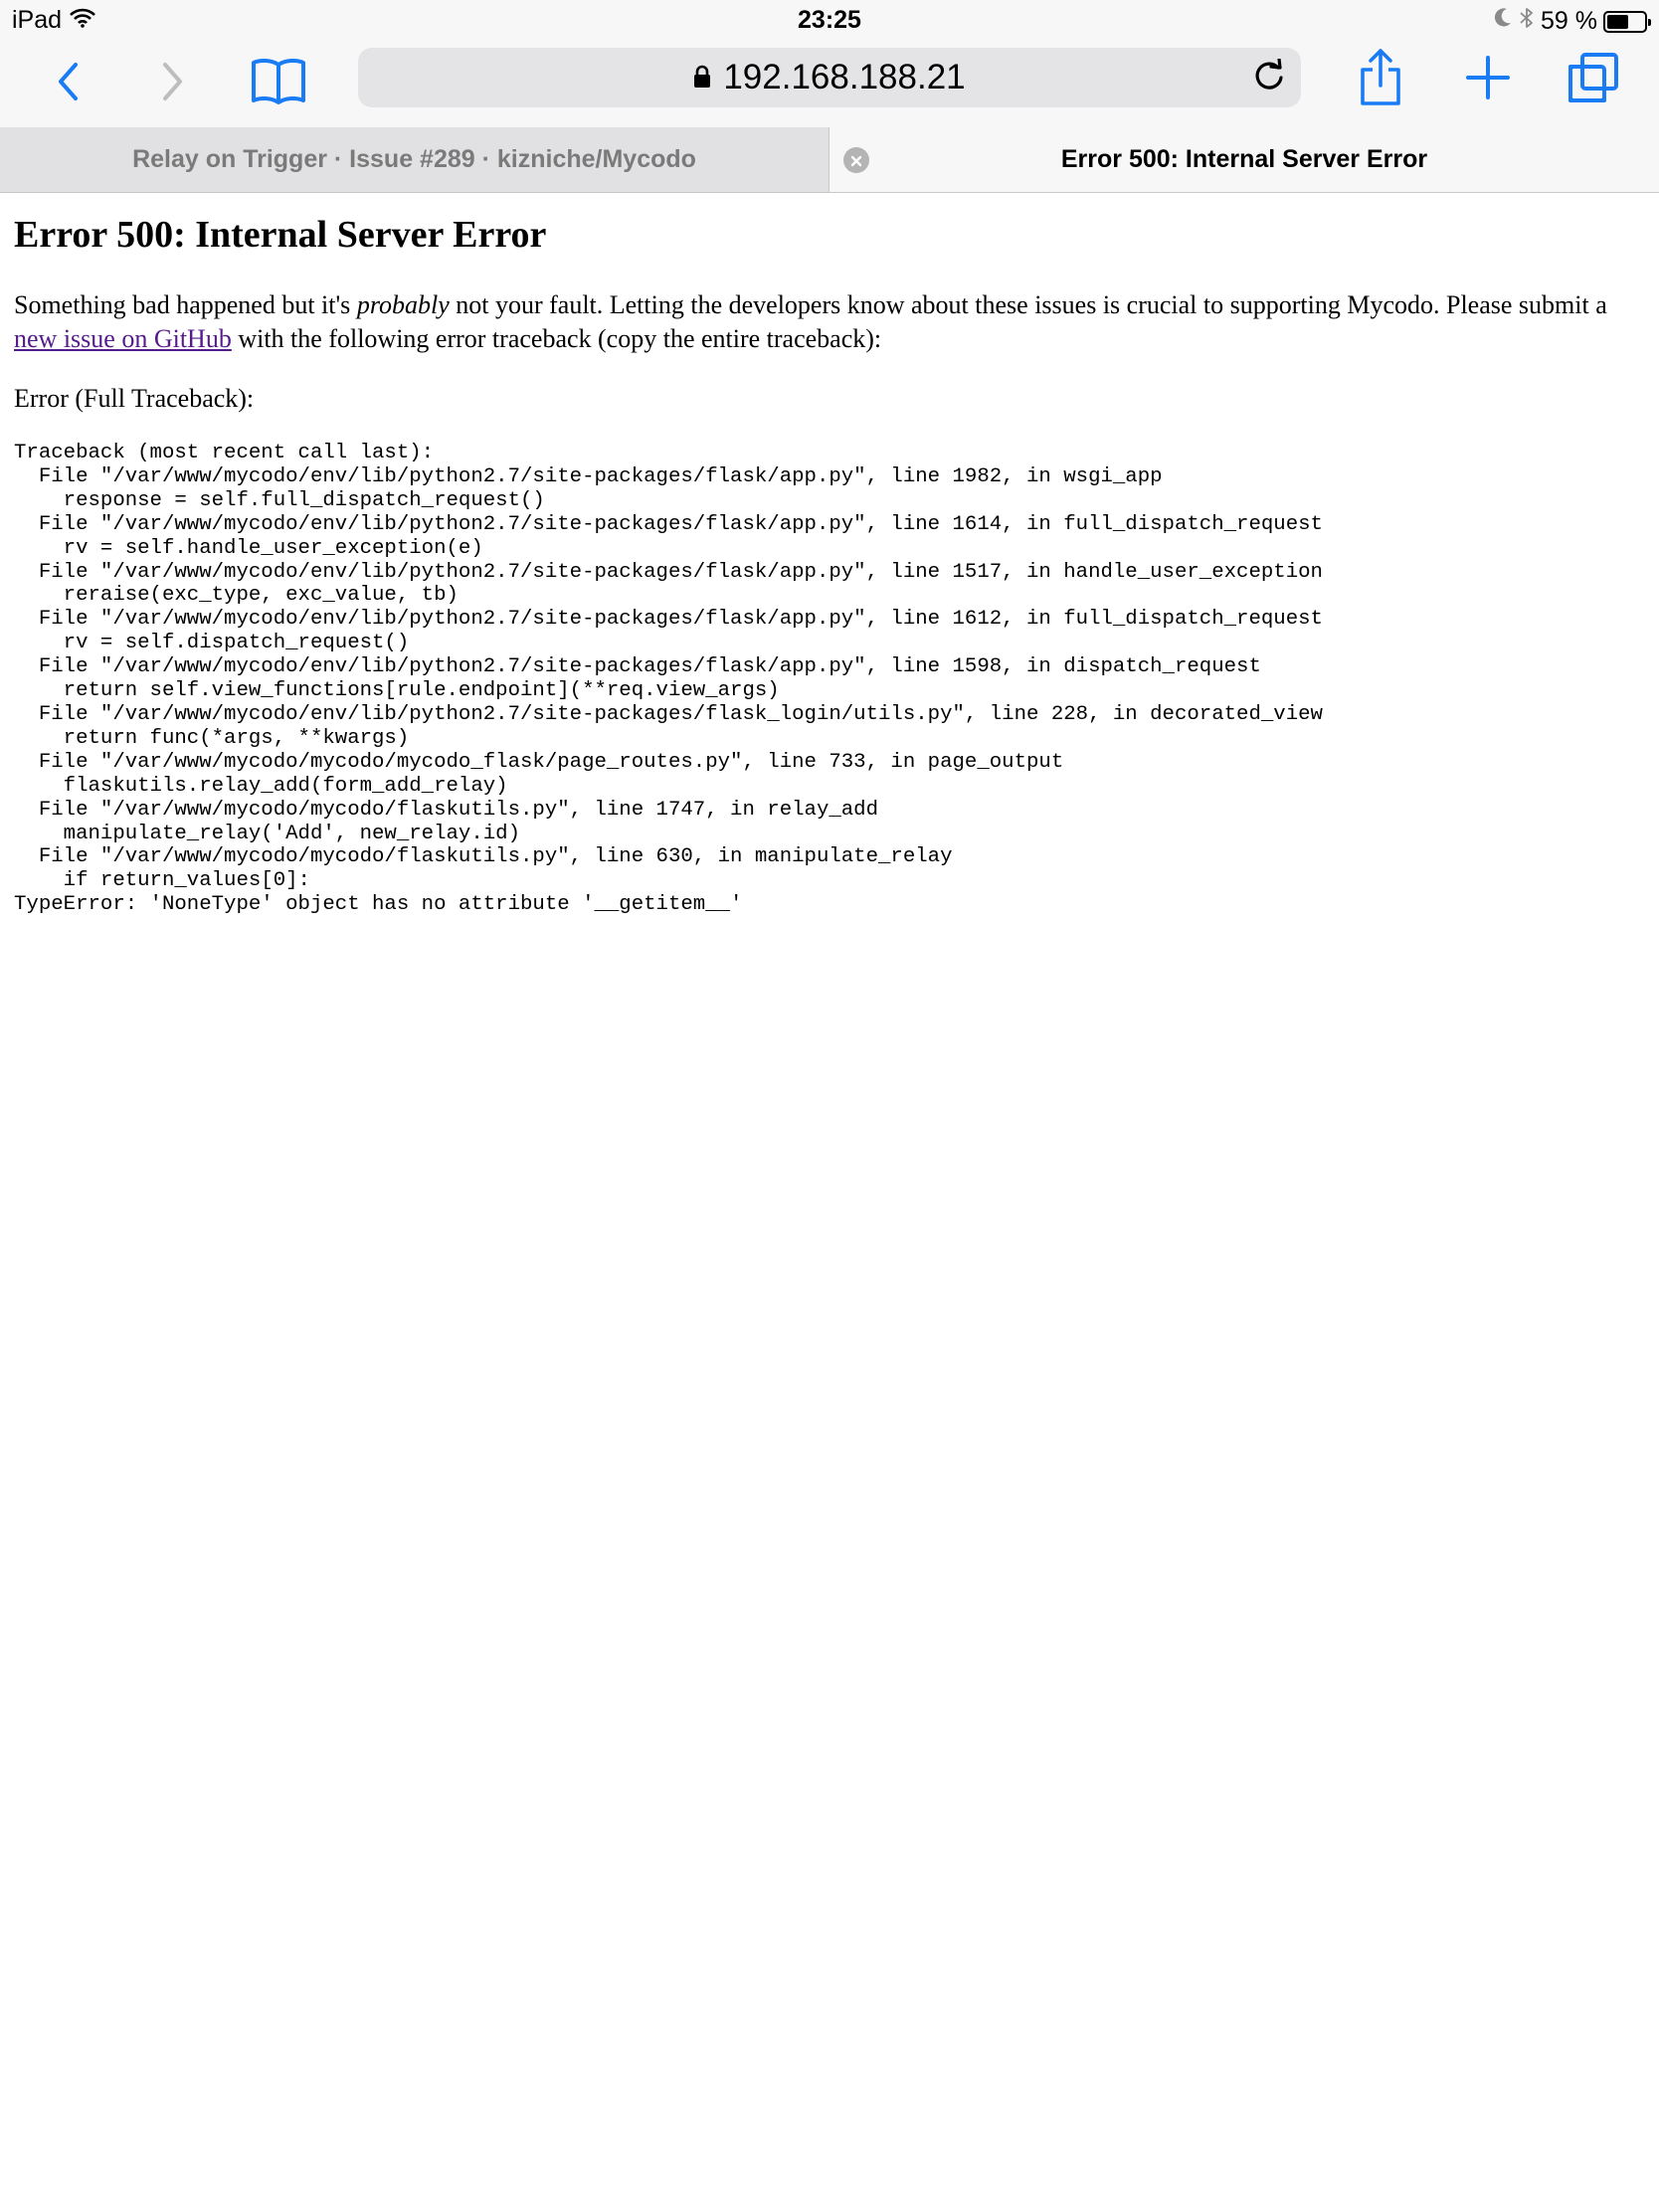 This screenshot has height=2212, width=1659. I want to click on new-tab-icon, so click(1488, 80).